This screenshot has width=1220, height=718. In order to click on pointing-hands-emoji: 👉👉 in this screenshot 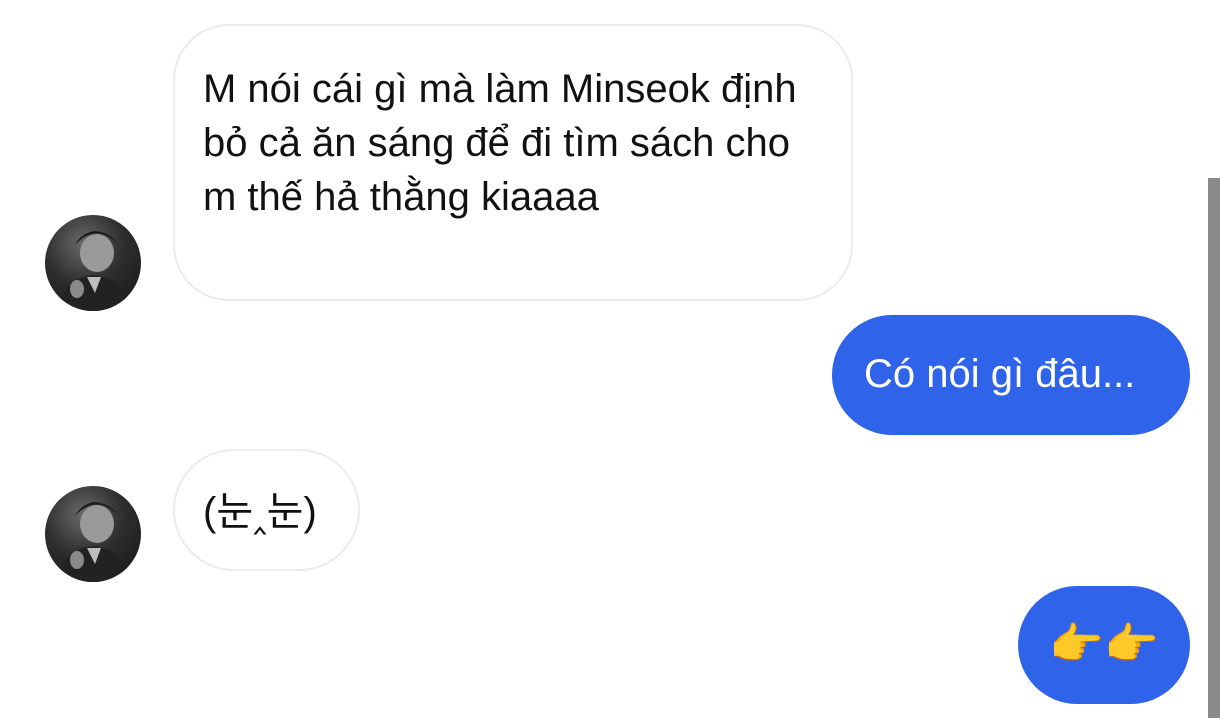, I will do `click(1104, 644)`.